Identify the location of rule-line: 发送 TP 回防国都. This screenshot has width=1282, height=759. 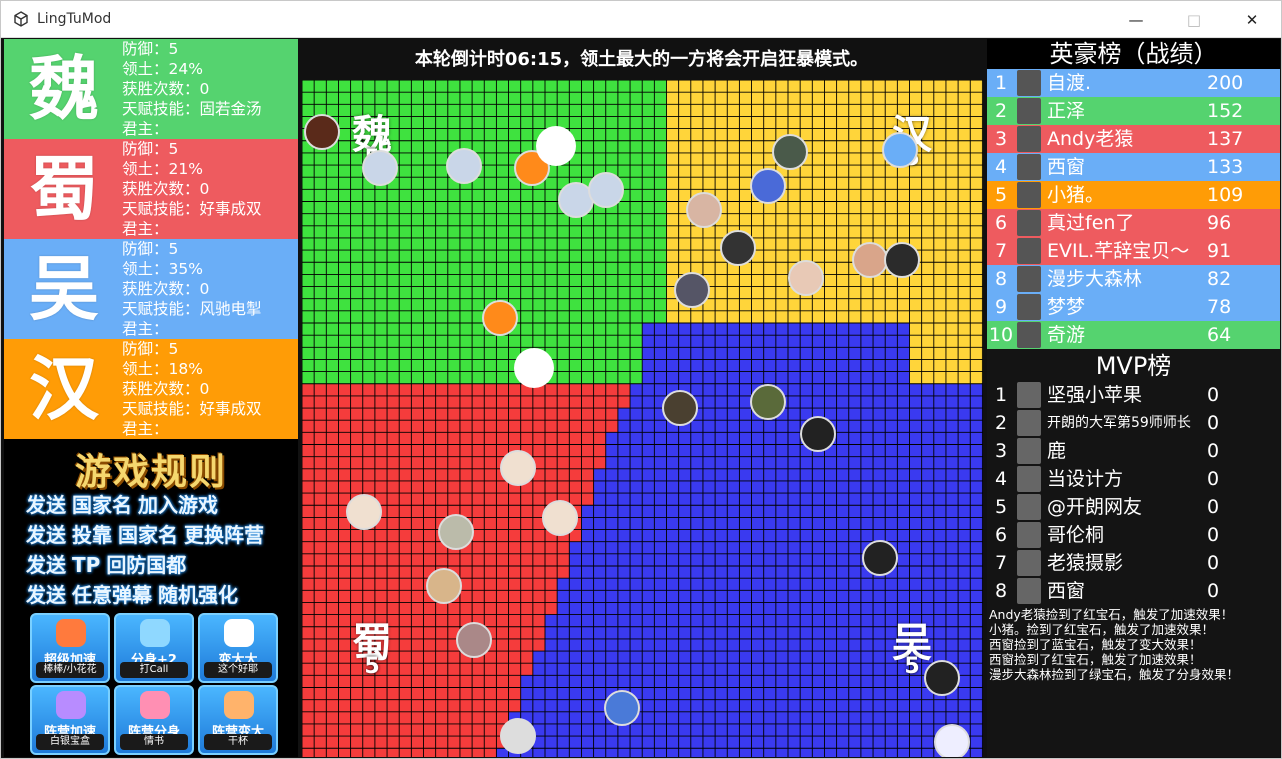
(106, 565).